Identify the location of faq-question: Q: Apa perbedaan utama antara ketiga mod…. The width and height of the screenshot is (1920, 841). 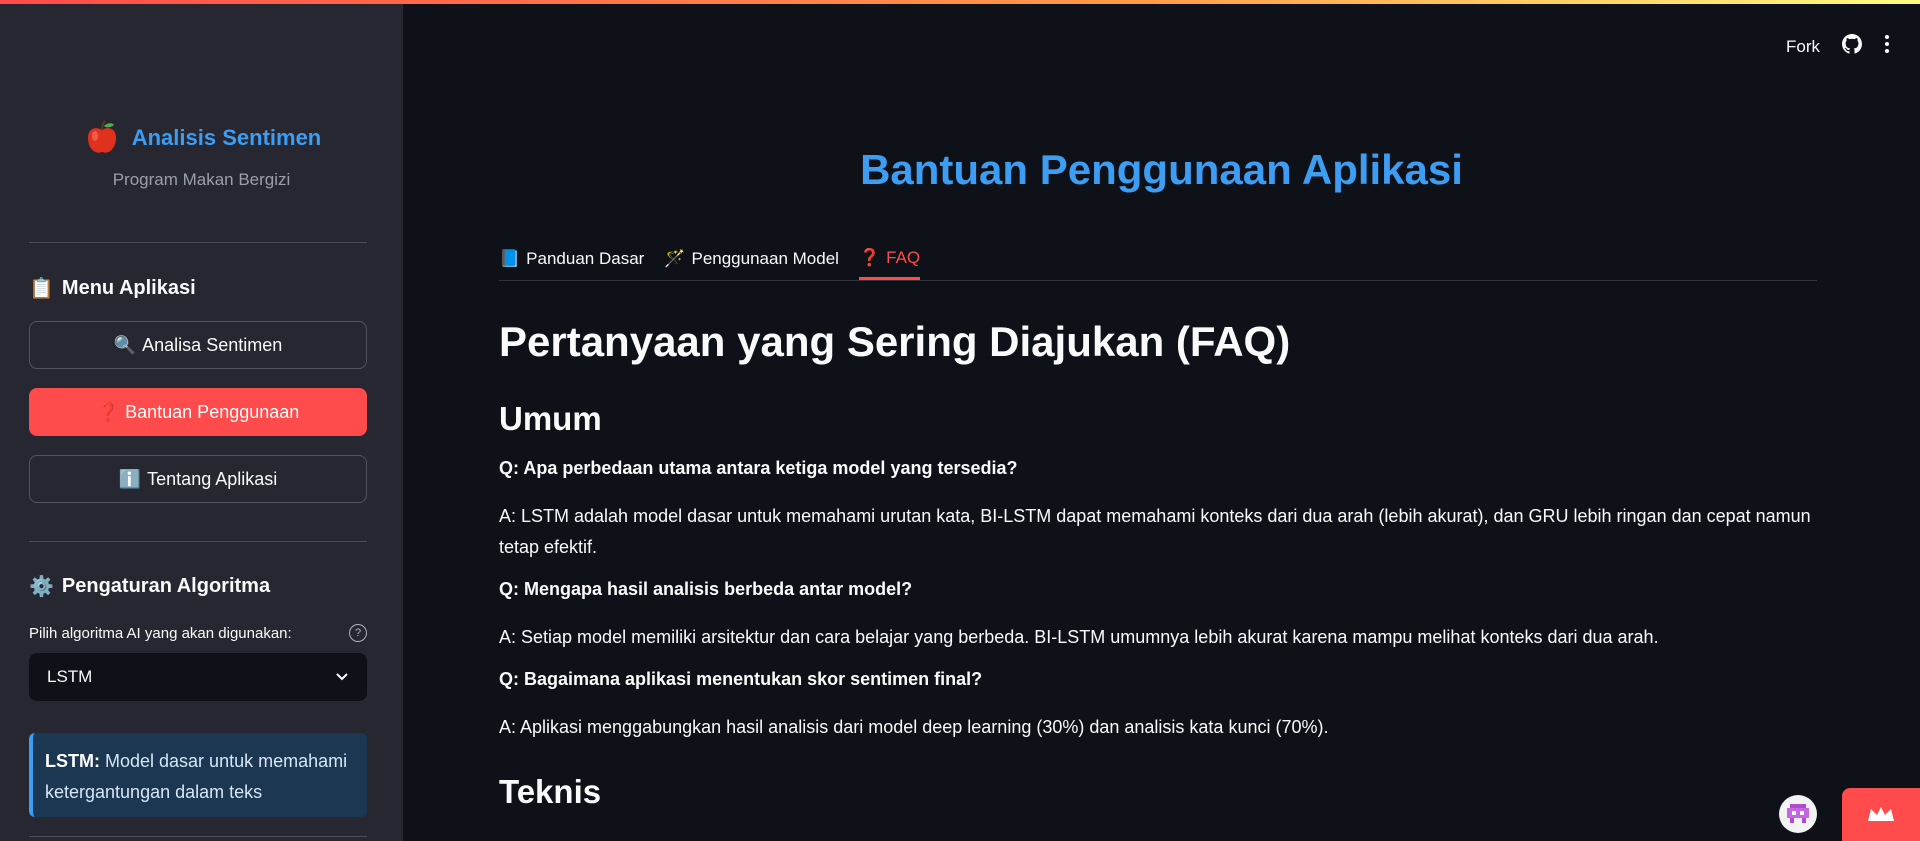
(758, 468).